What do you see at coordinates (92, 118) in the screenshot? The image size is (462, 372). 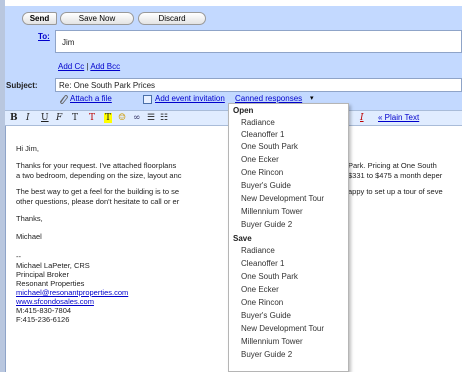 I see `text-color-button: T` at bounding box center [92, 118].